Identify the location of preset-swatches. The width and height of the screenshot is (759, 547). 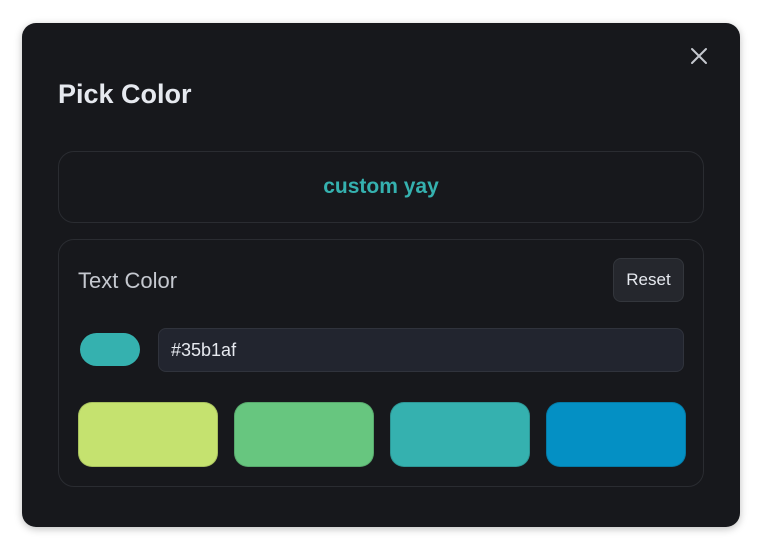
(382, 434).